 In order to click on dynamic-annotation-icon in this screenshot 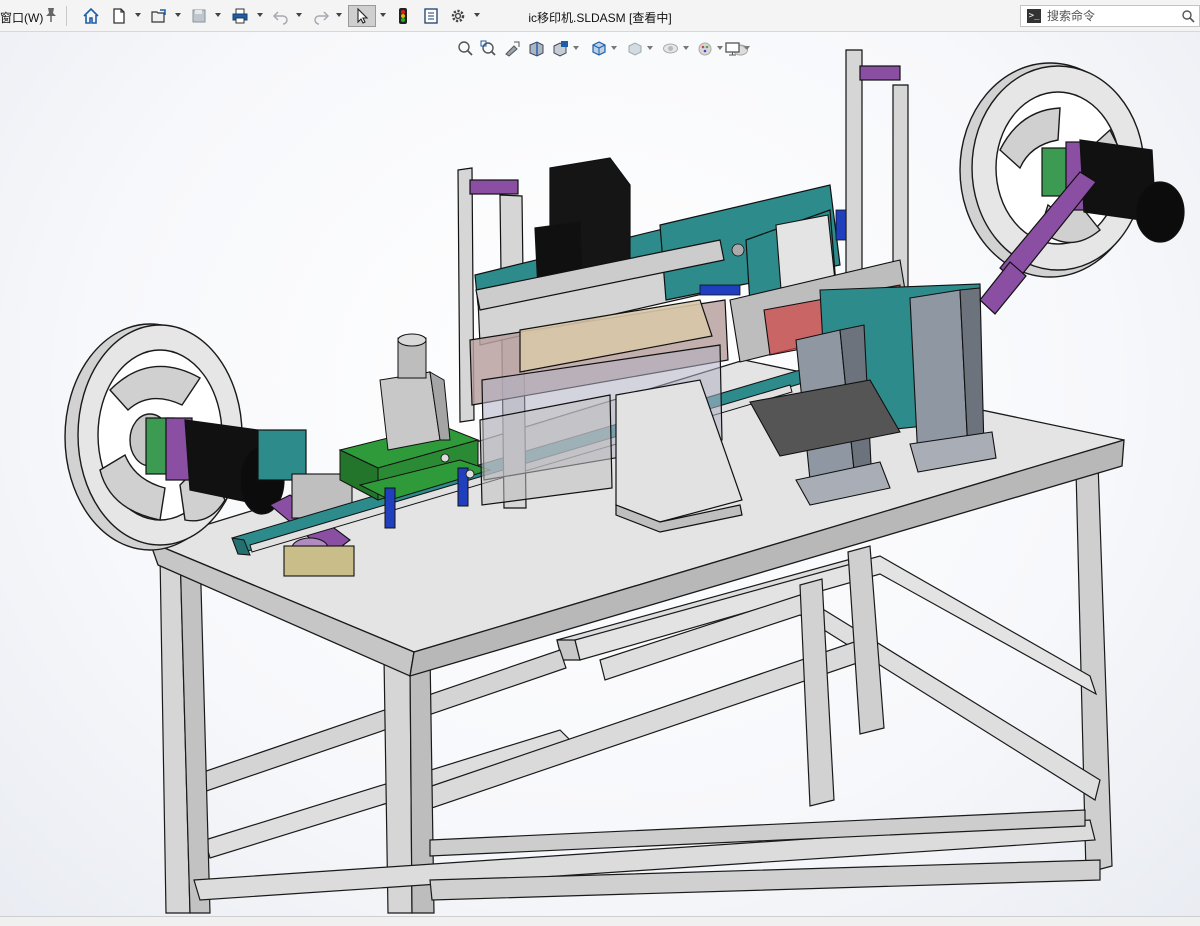, I will do `click(560, 48)`.